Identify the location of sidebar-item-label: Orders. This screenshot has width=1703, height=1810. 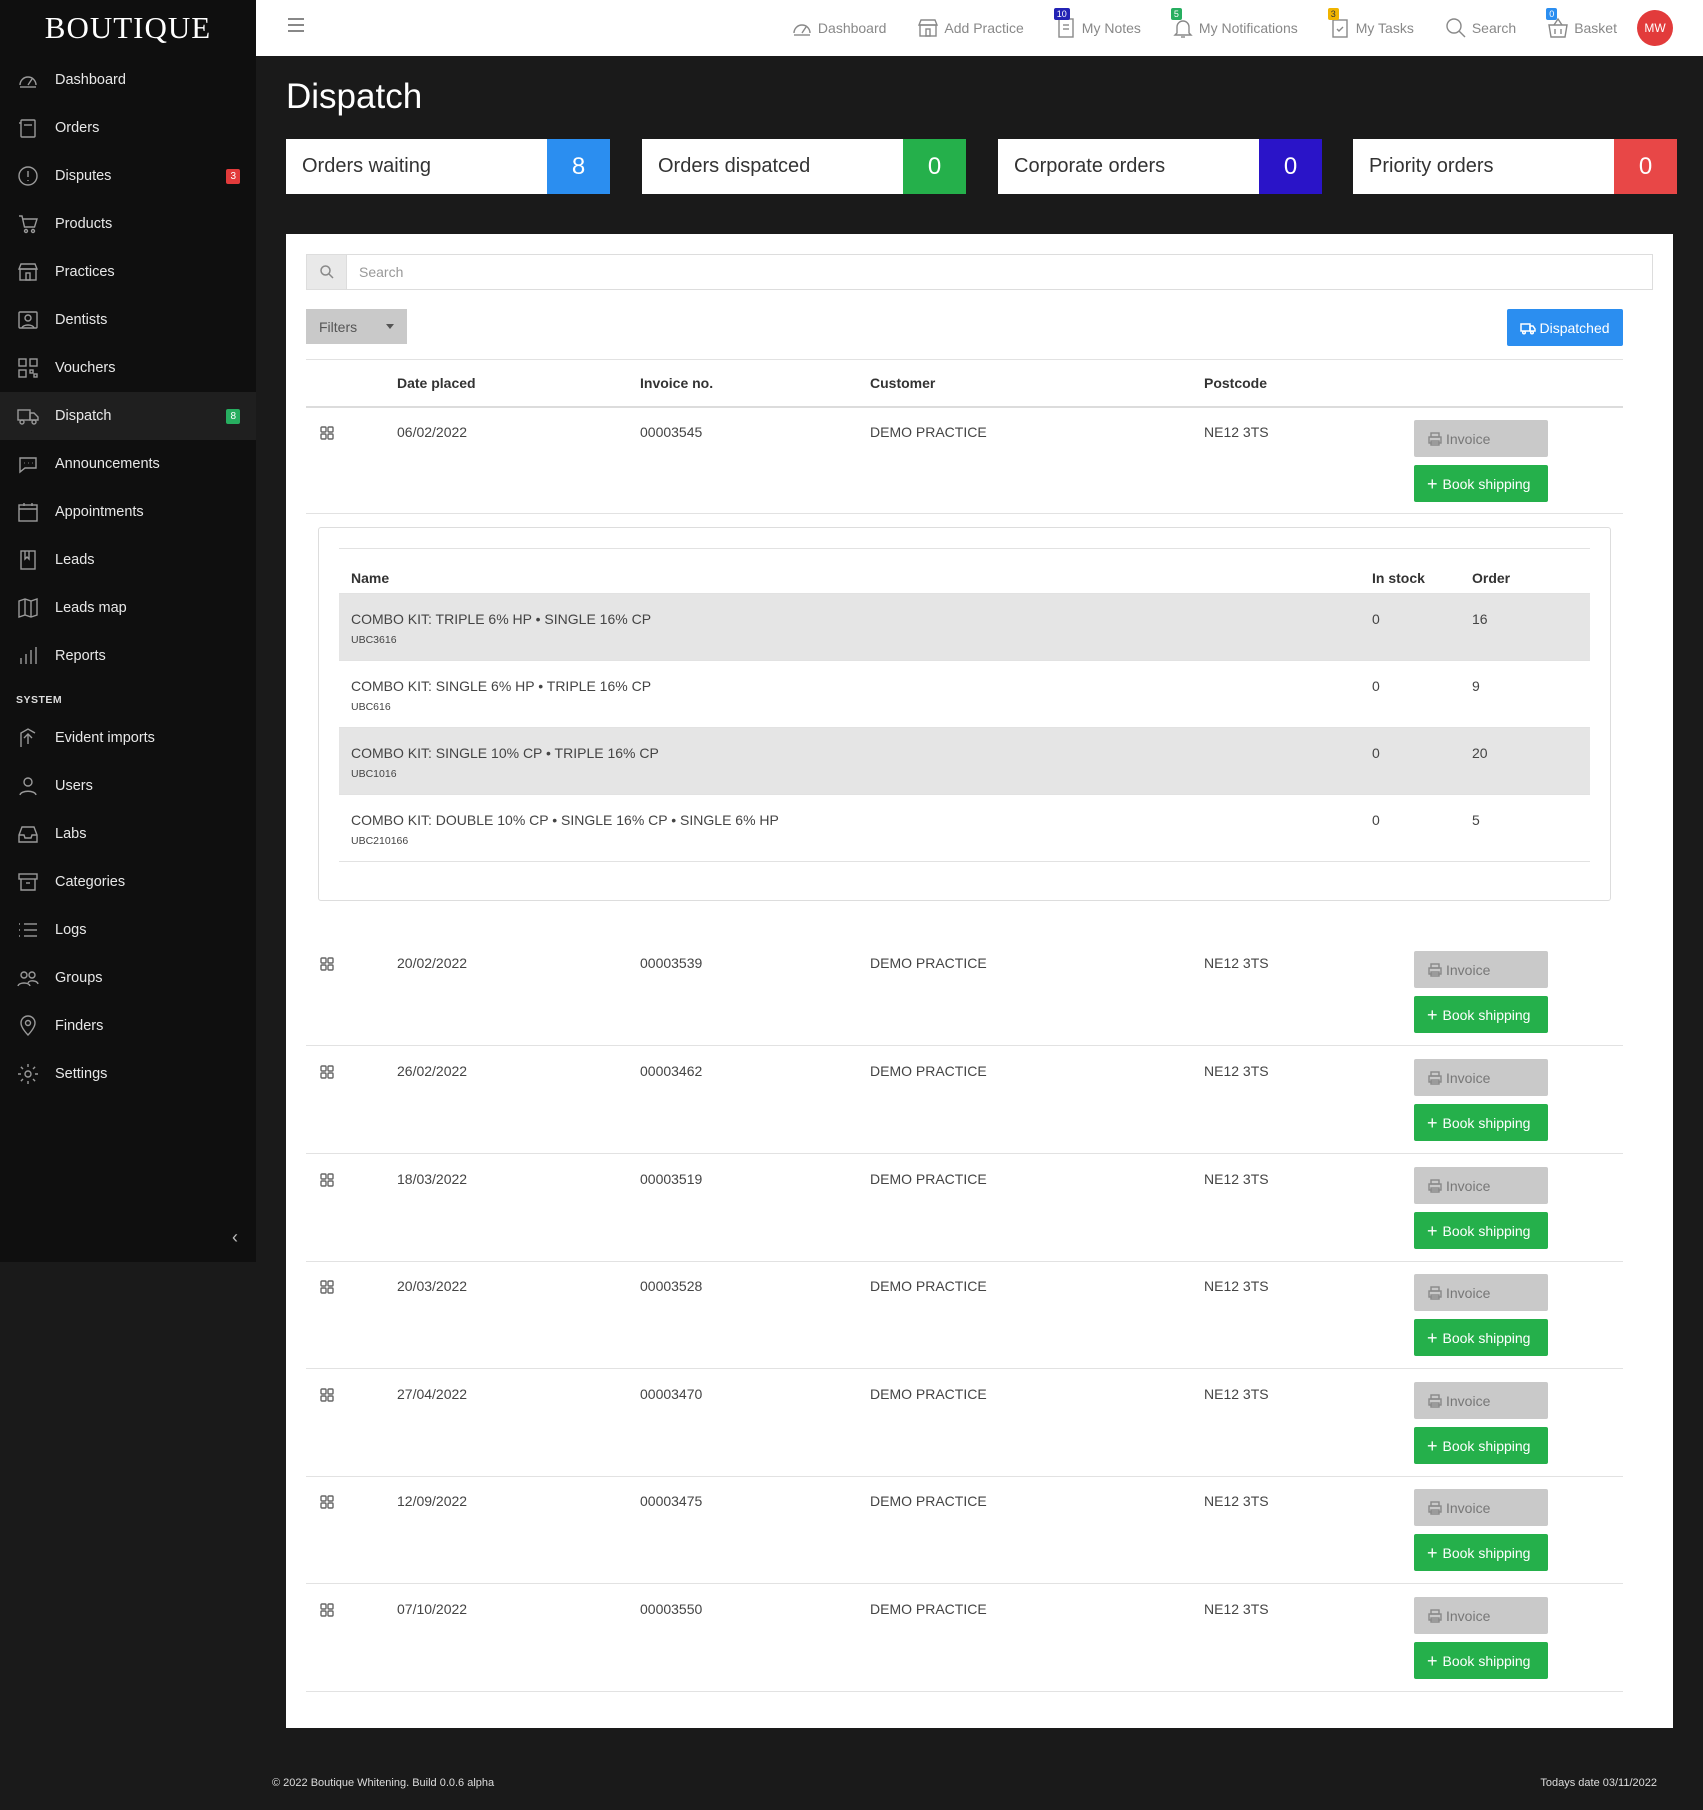
(77, 128).